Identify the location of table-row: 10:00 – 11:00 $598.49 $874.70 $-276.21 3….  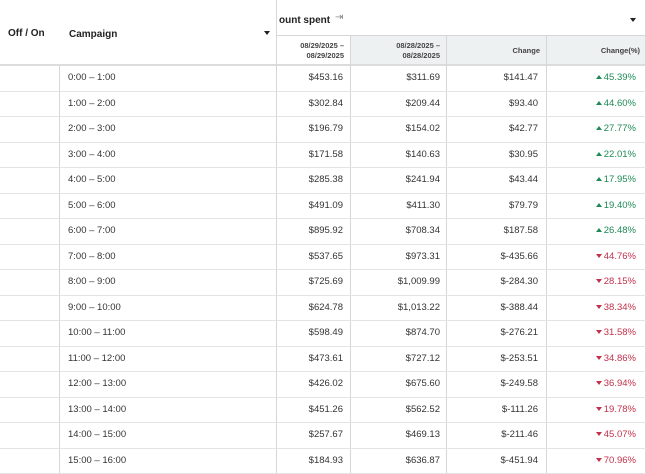
(323, 334).